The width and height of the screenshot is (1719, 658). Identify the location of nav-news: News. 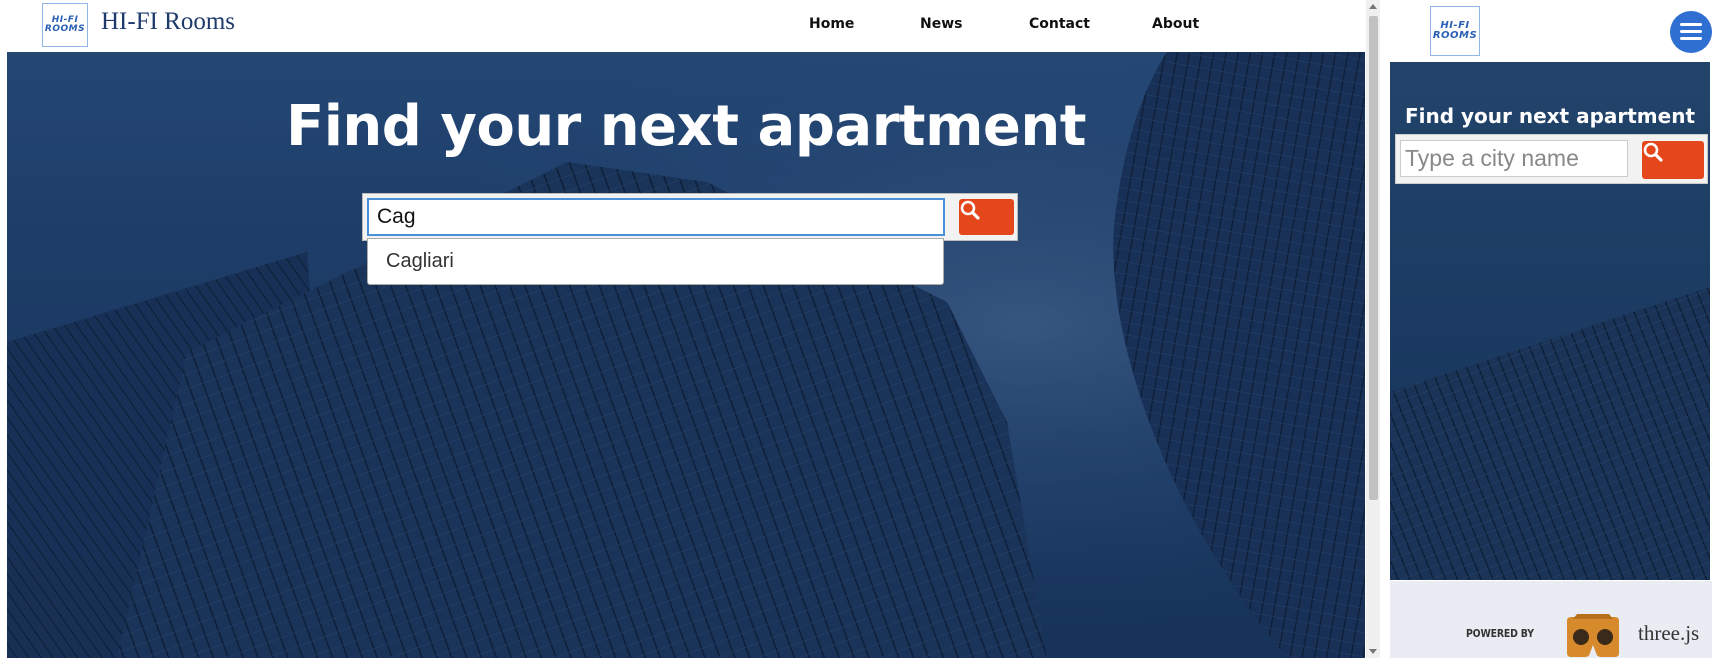
(941, 24).